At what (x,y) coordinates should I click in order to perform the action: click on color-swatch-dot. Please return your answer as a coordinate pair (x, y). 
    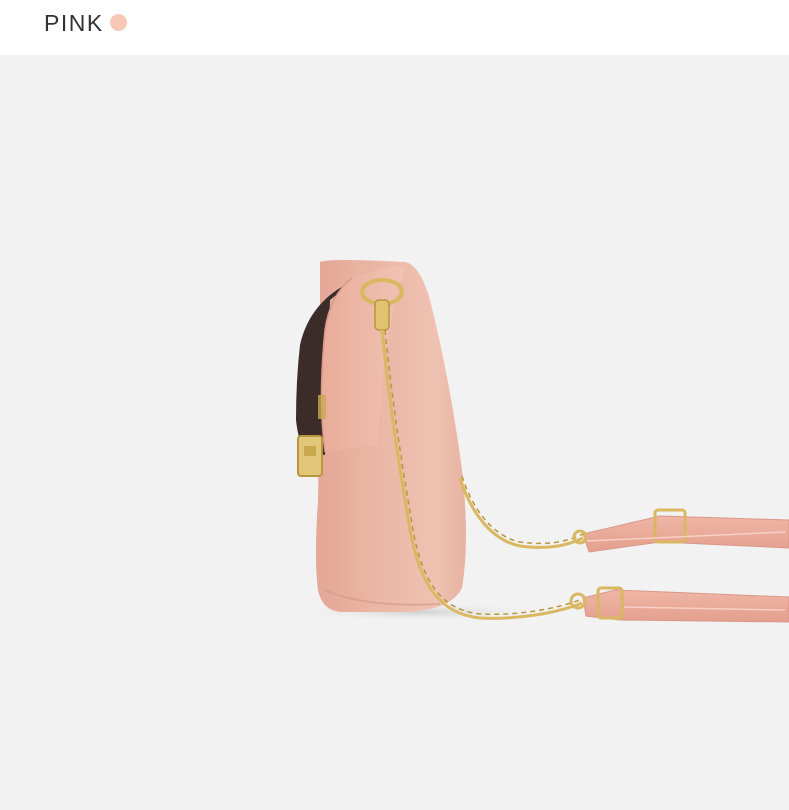
    Looking at the image, I should click on (118, 22).